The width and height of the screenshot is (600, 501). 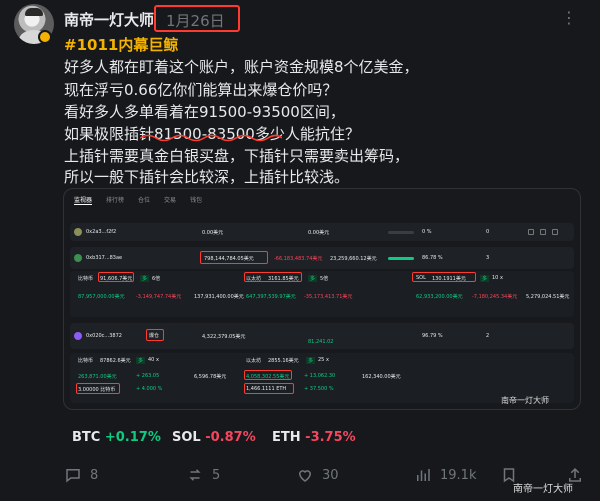 I want to click on reply-icon, so click(x=73, y=476).